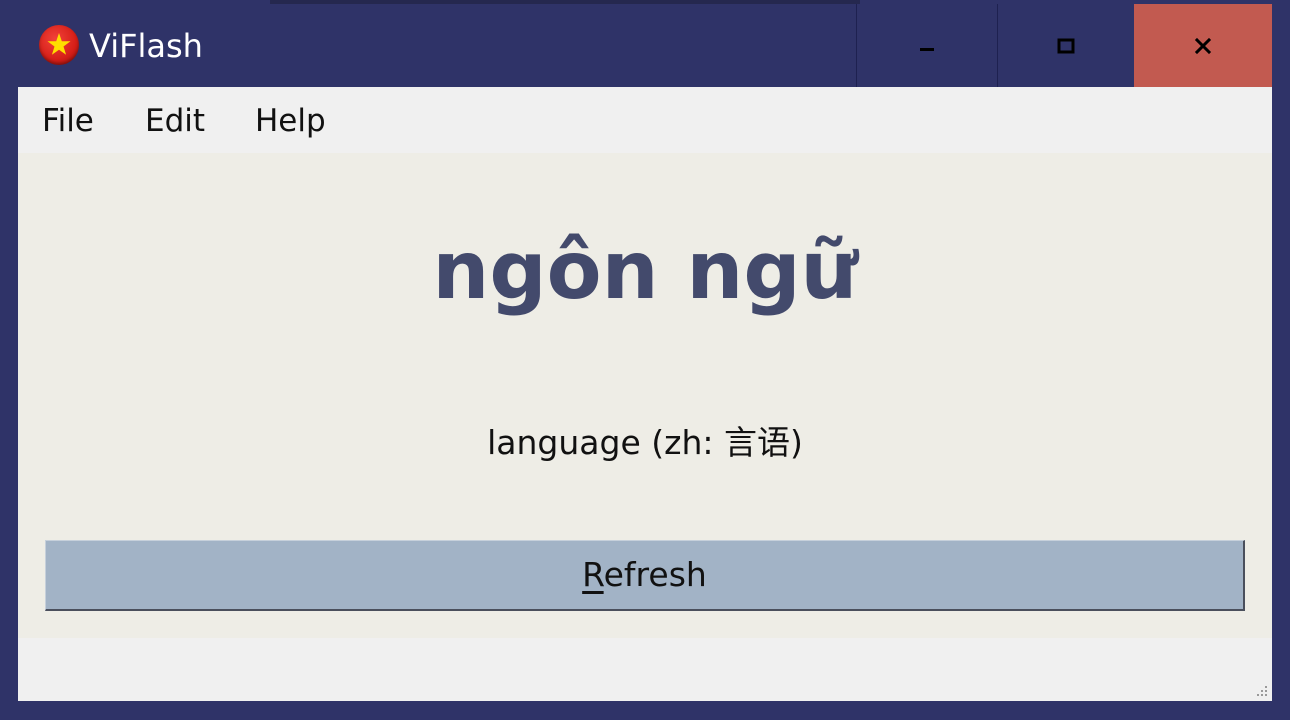 This screenshot has height=720, width=1290. Describe the element at coordinates (926, 45) in the screenshot. I see `minimize-button` at that location.